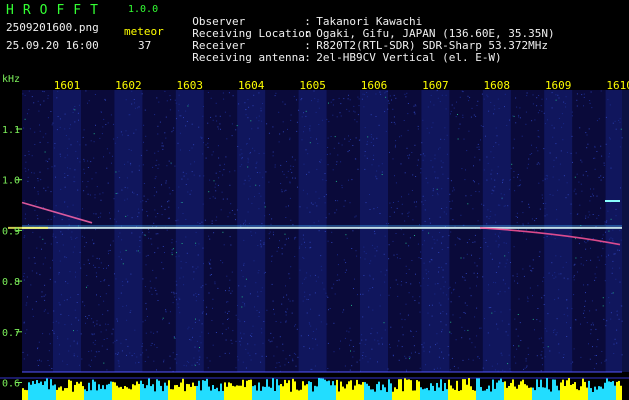 This screenshot has height=400, width=629. I want to click on filename-label: 2509201600.png, so click(52, 27).